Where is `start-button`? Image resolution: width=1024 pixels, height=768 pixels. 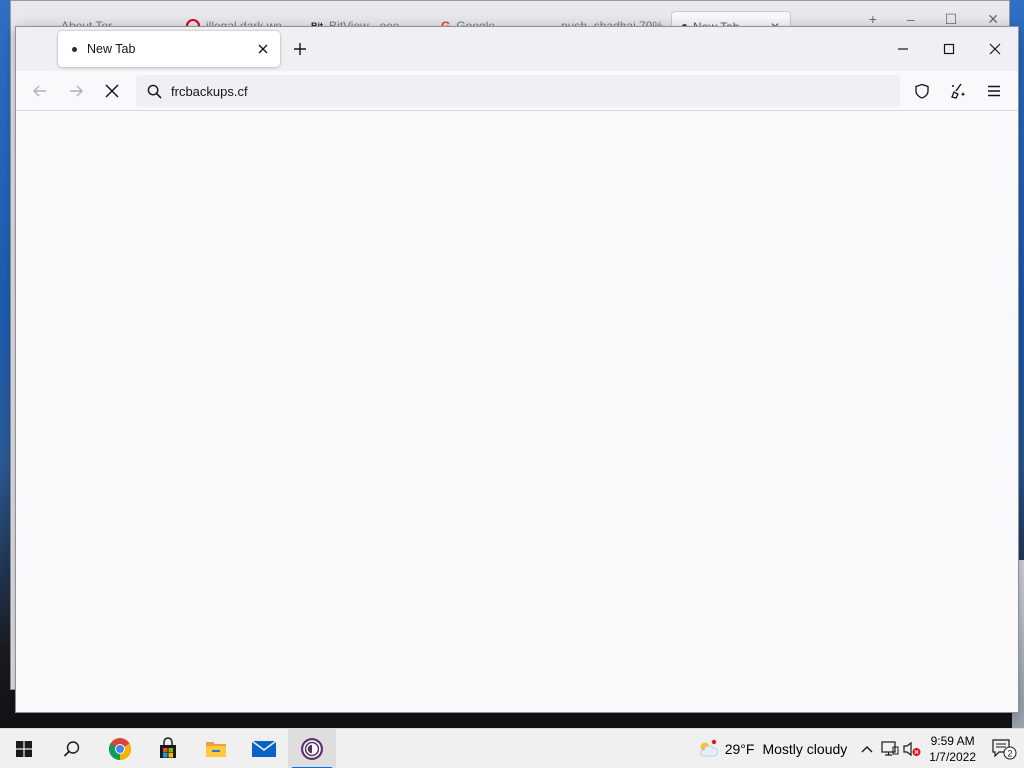 start-button is located at coordinates (24, 748).